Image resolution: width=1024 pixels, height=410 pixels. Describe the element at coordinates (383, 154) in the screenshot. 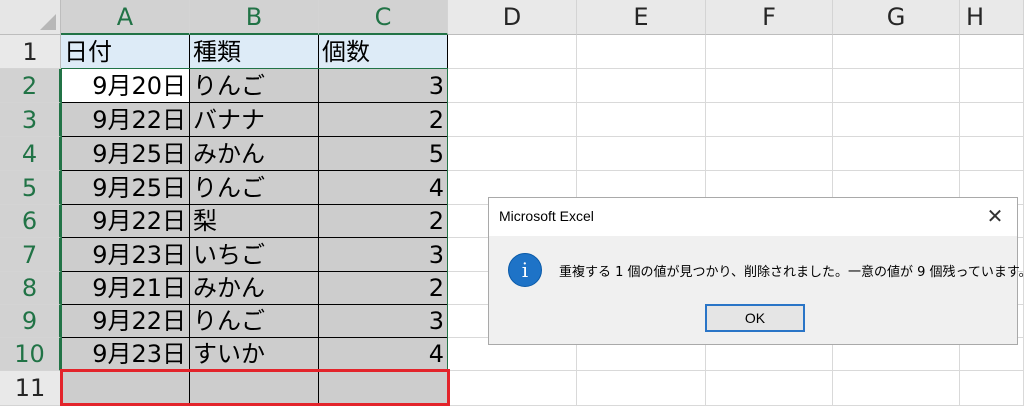

I see `cell-c4: 5` at that location.